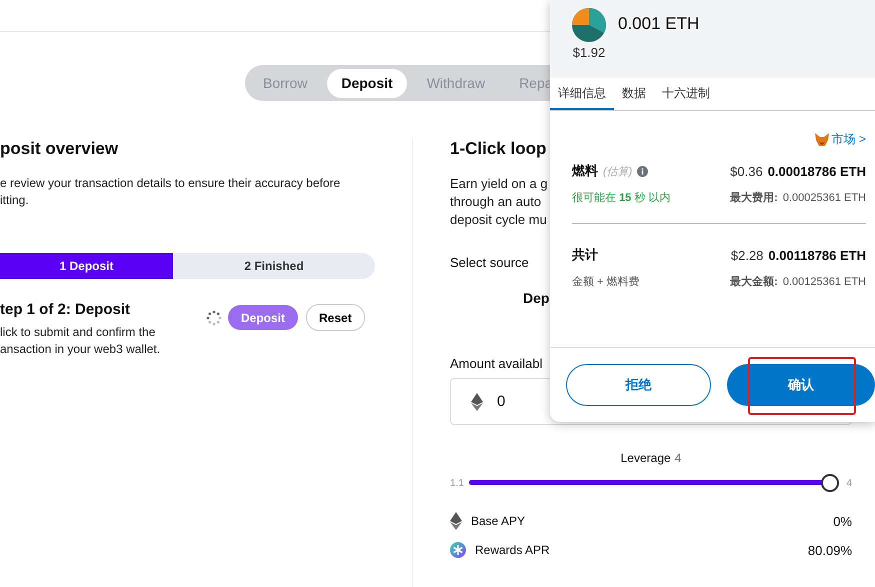 The height and width of the screenshot is (587, 875). What do you see at coordinates (659, 24) in the screenshot?
I see `token-amount: 0.001 ETH` at bounding box center [659, 24].